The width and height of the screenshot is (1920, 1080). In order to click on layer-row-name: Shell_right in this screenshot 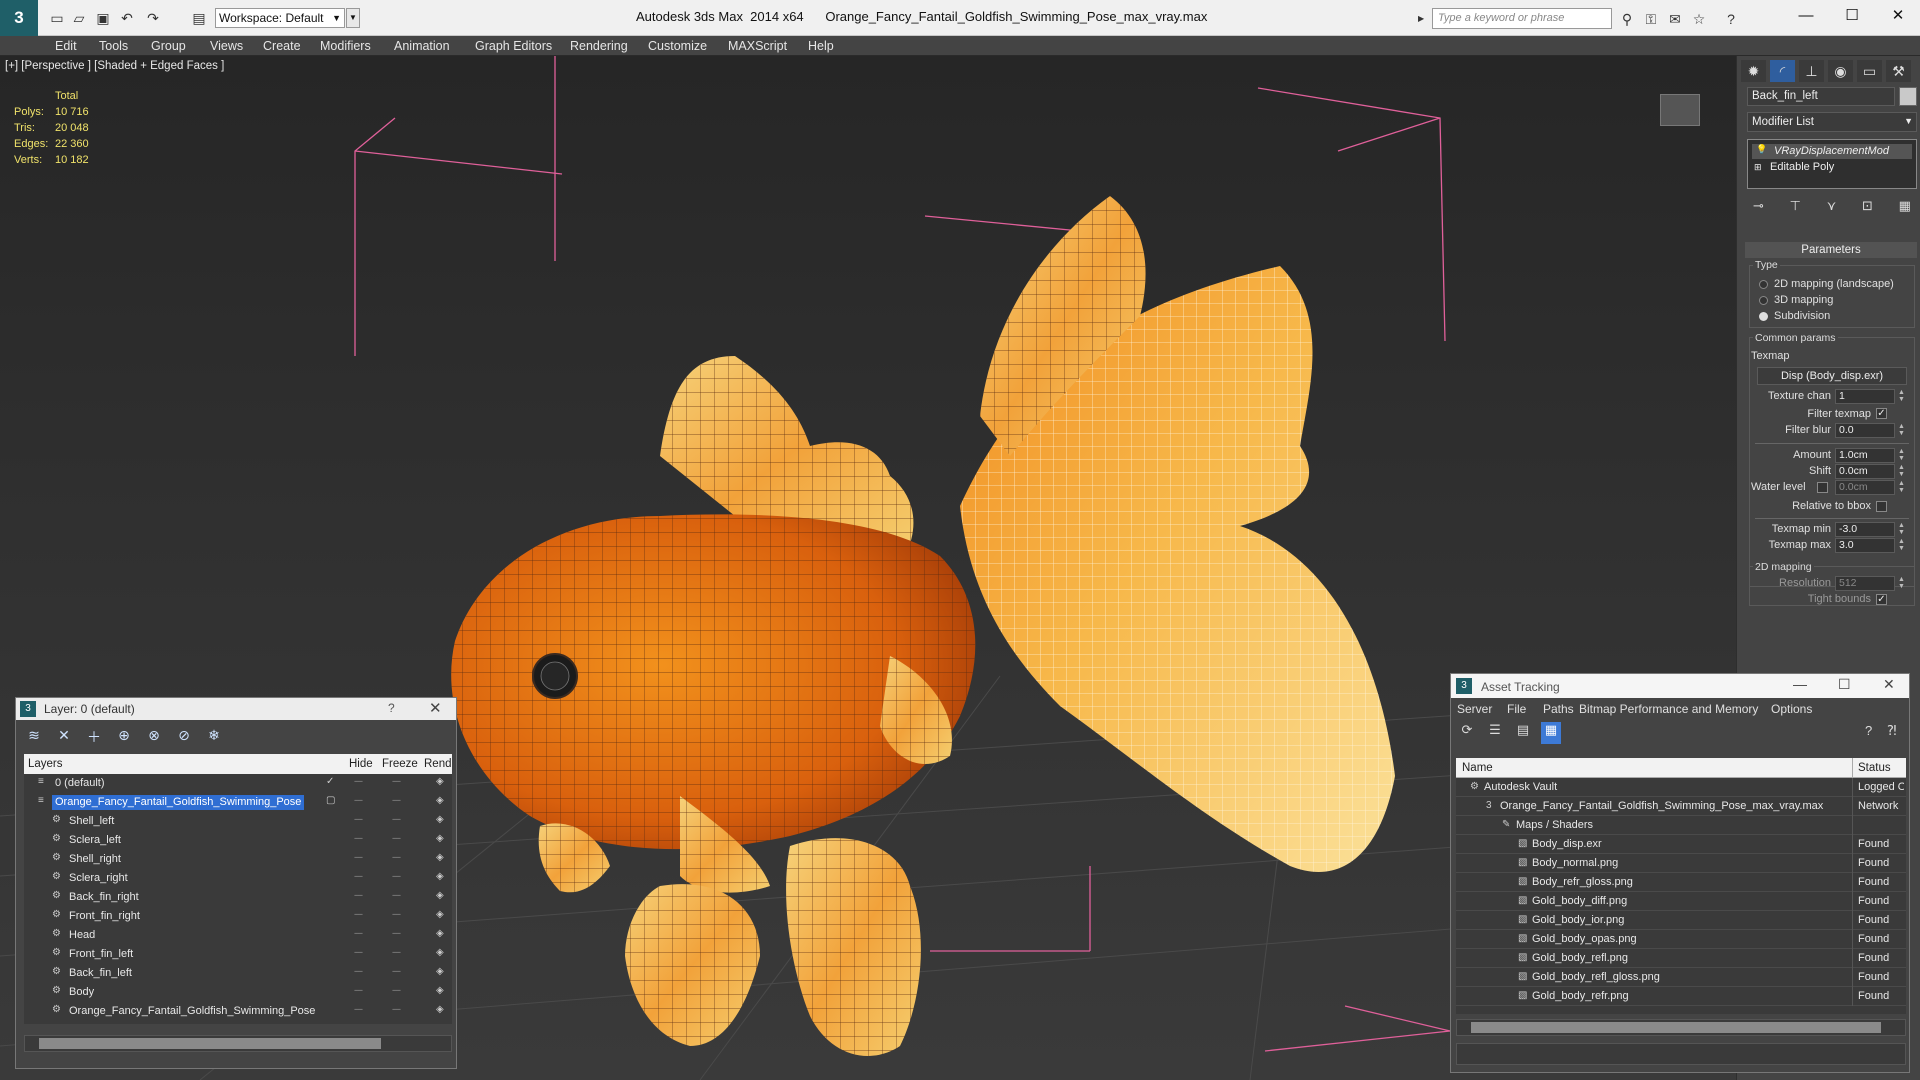, I will do `click(95, 859)`.